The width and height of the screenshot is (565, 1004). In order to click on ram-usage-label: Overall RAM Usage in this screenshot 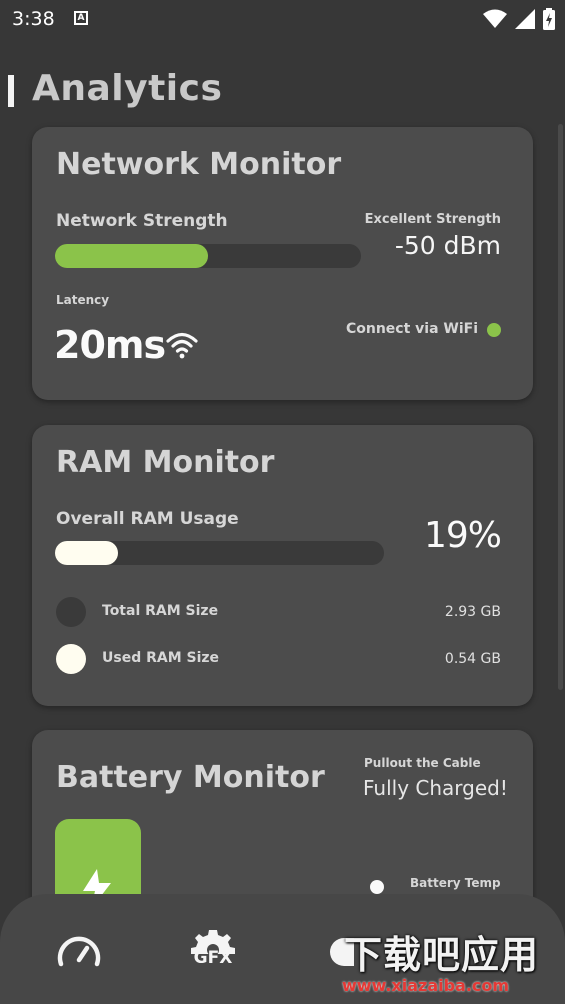, I will do `click(147, 519)`.